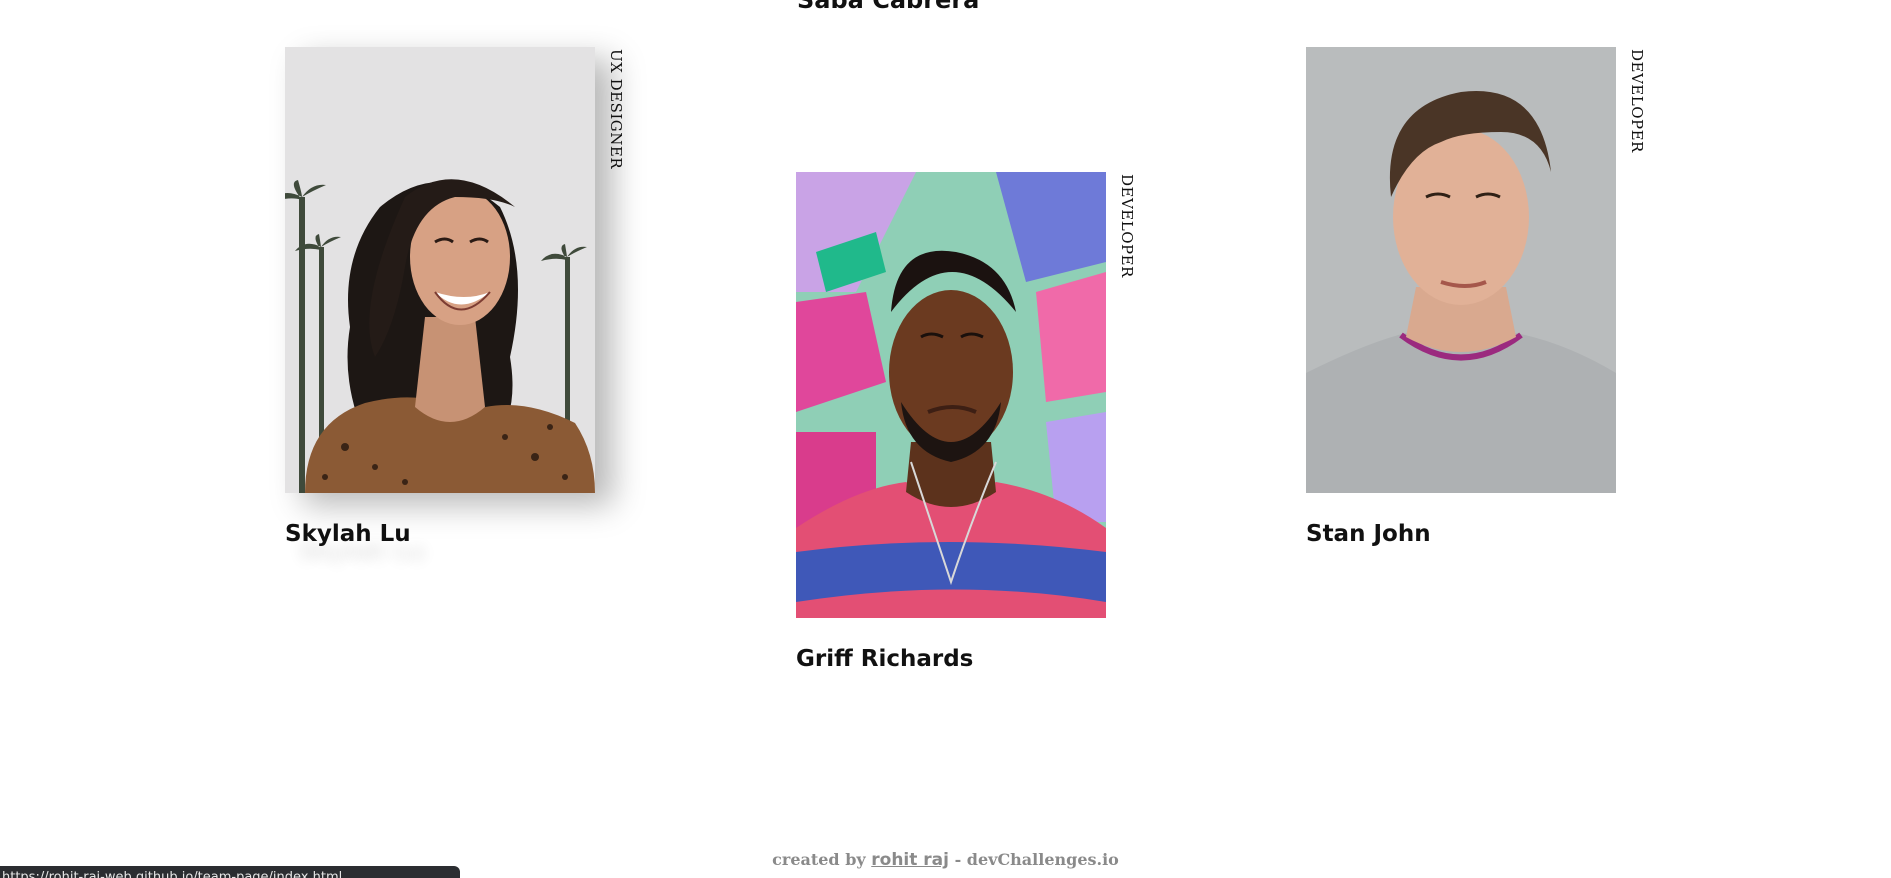  I want to click on member-role: UX DESIGNER, so click(616, 109).